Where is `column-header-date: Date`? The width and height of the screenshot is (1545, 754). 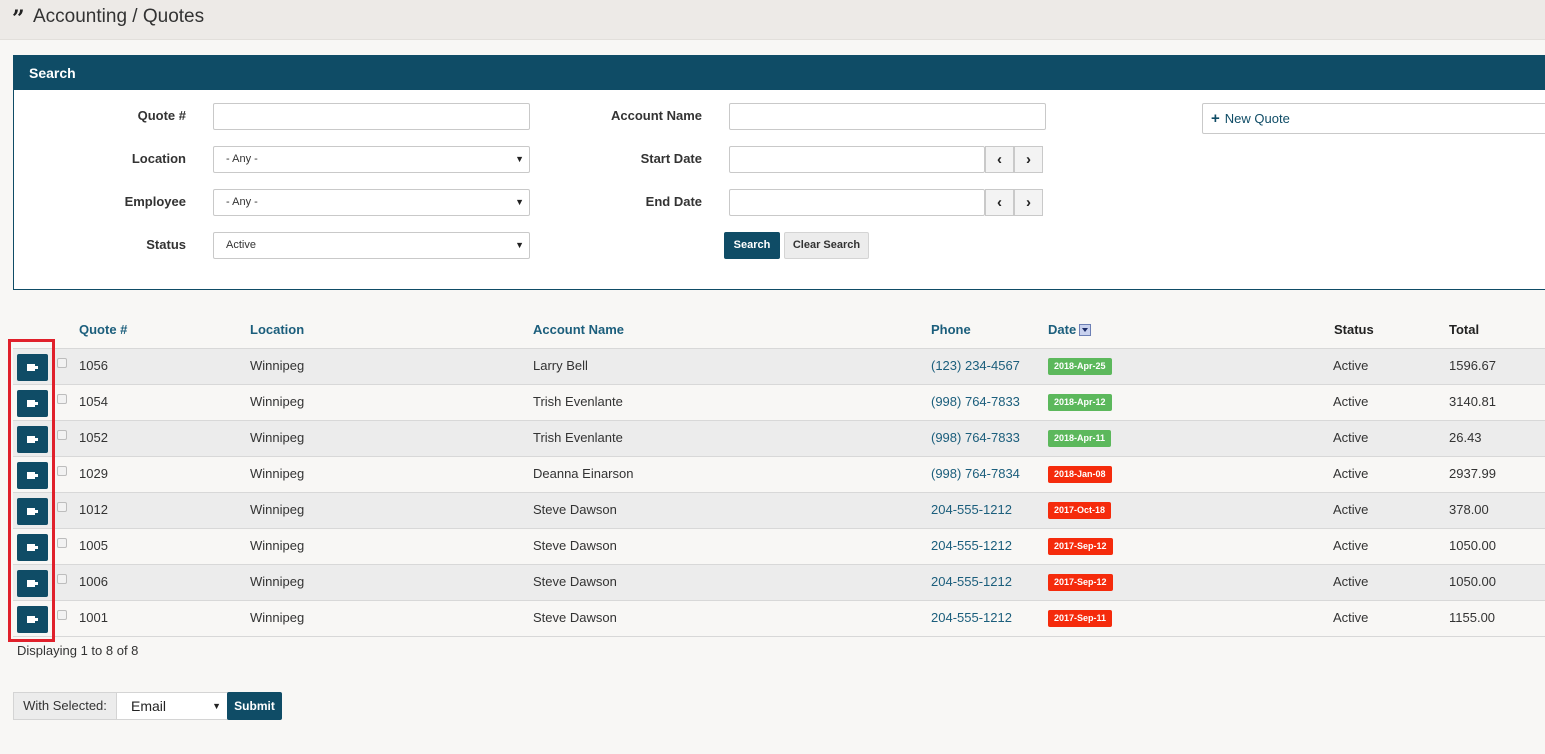
column-header-date: Date is located at coordinates (1070, 330).